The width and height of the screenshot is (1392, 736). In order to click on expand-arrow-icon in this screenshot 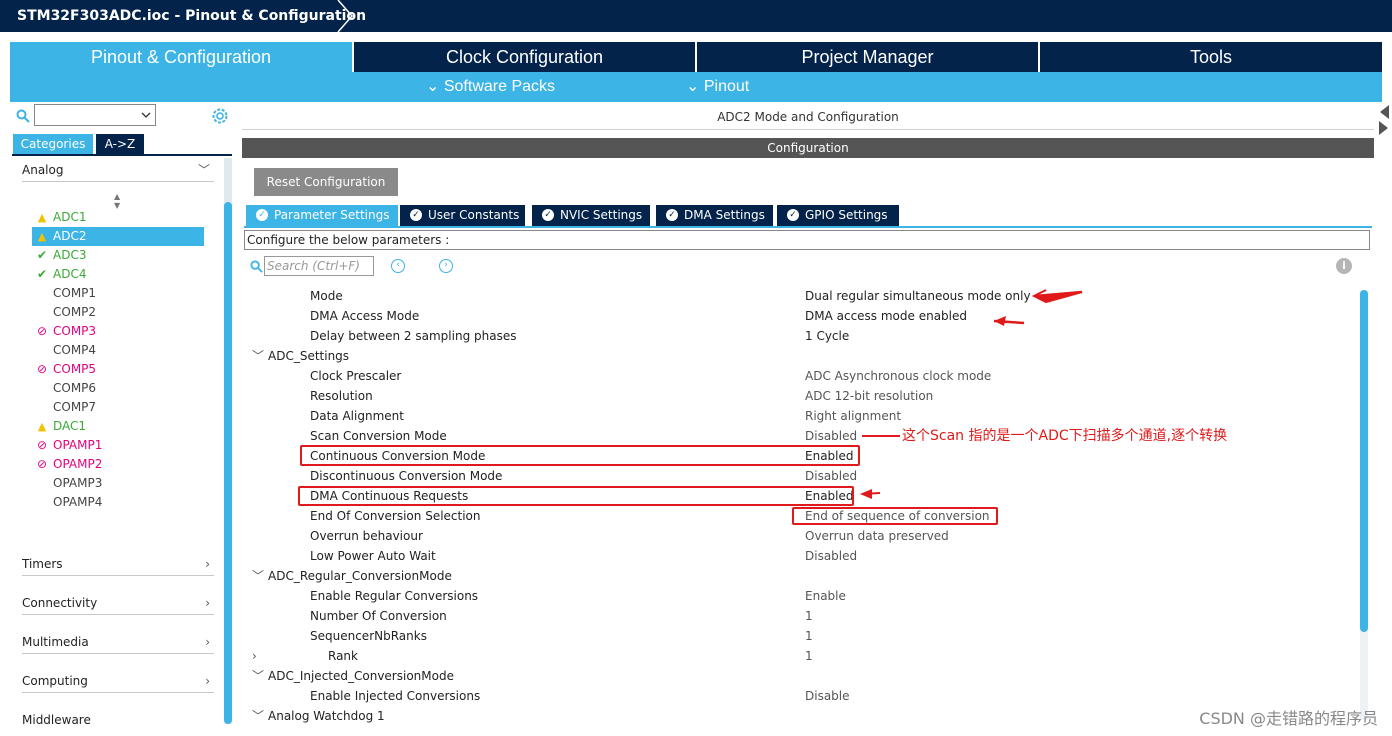, I will do `click(1384, 128)`.